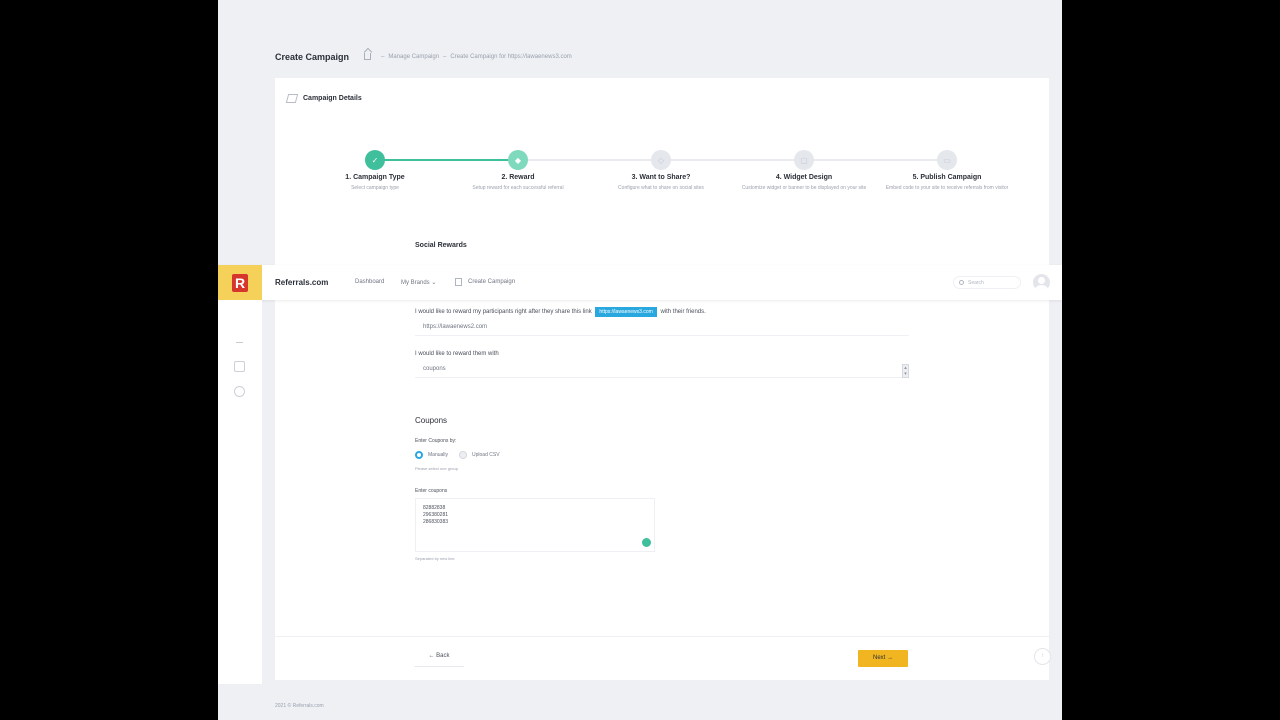 The height and width of the screenshot is (720, 1280). I want to click on copyright-text: 2021 © Referrals.com, so click(299, 706).